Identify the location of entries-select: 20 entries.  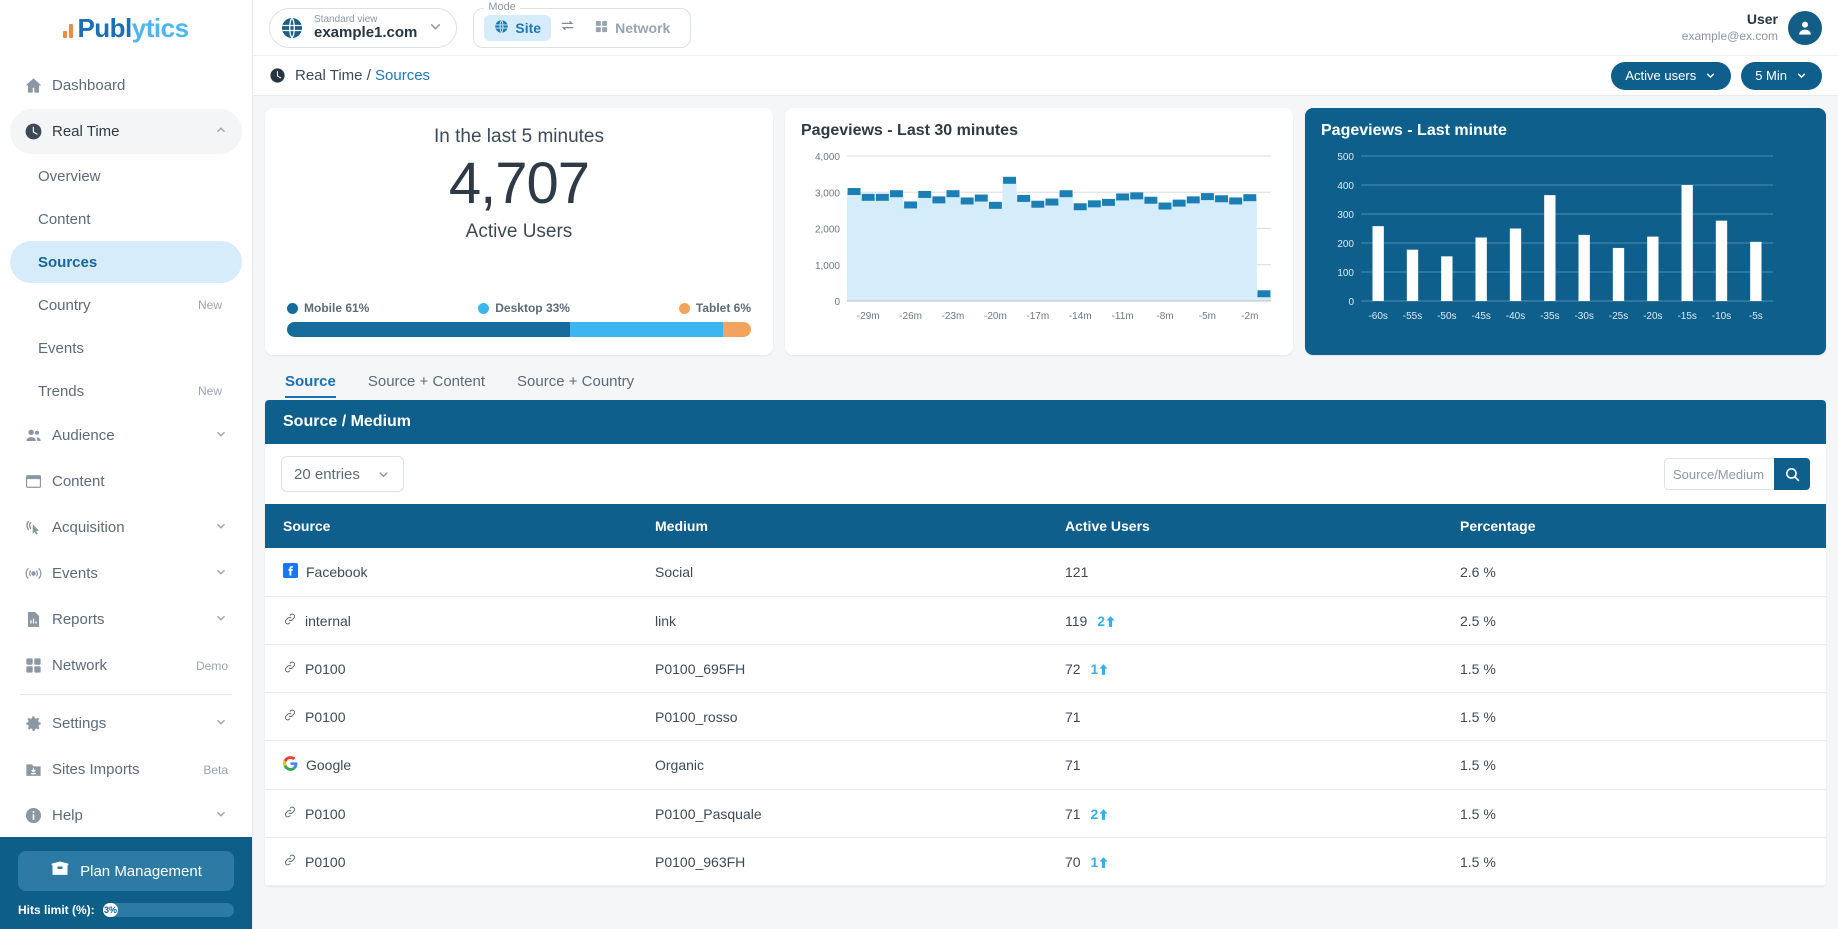
(342, 474).